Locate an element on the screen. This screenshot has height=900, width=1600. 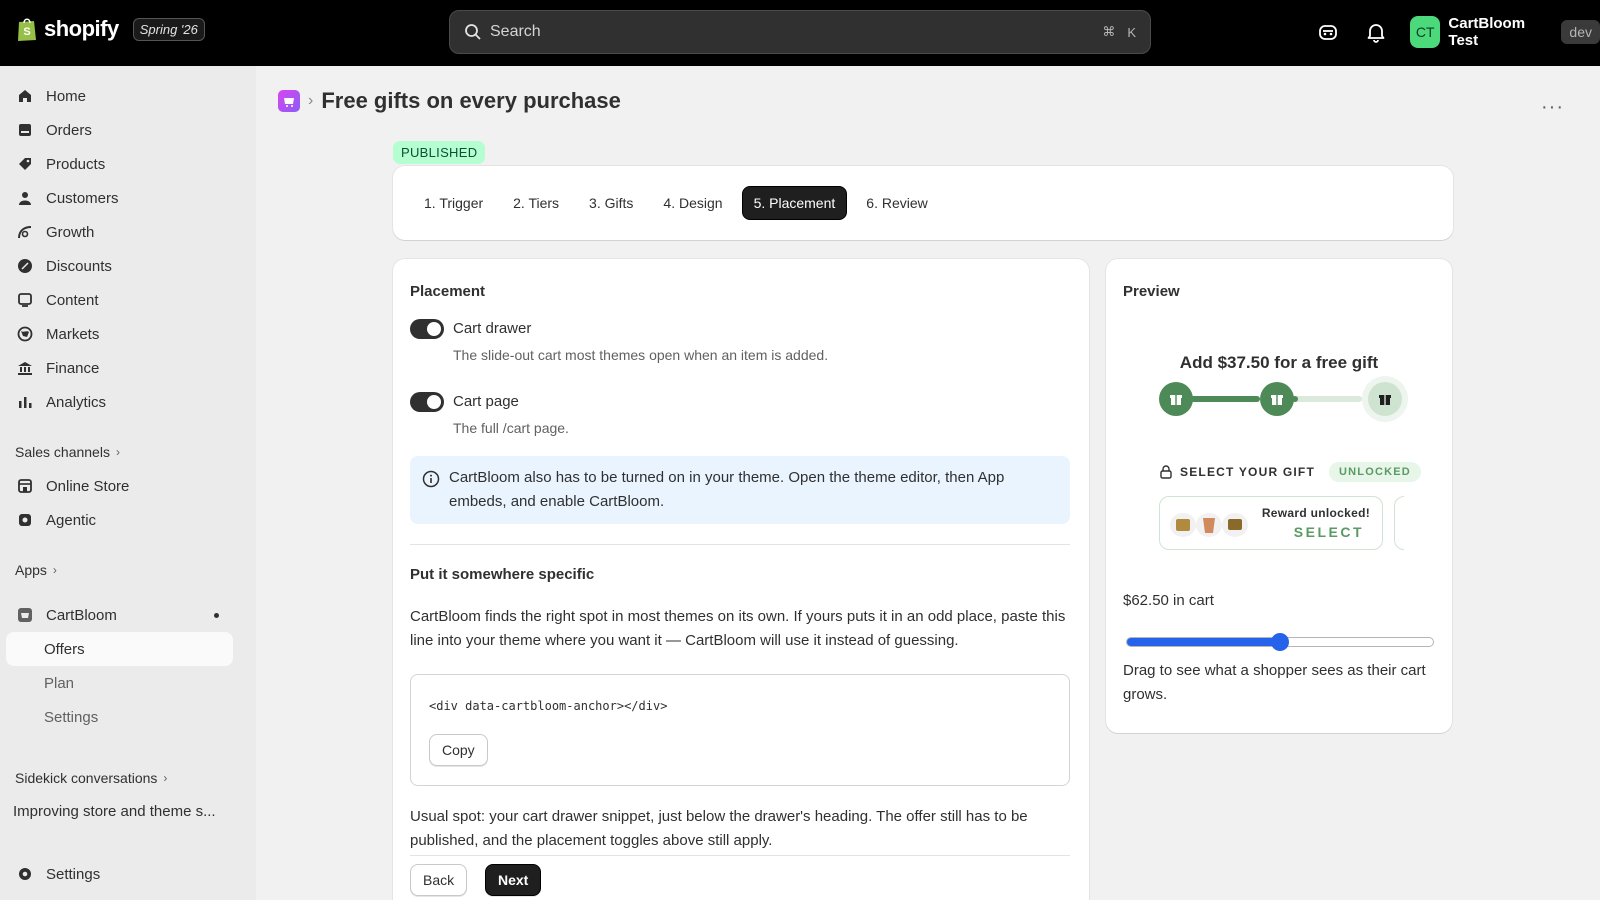
divider is located at coordinates (740, 544).